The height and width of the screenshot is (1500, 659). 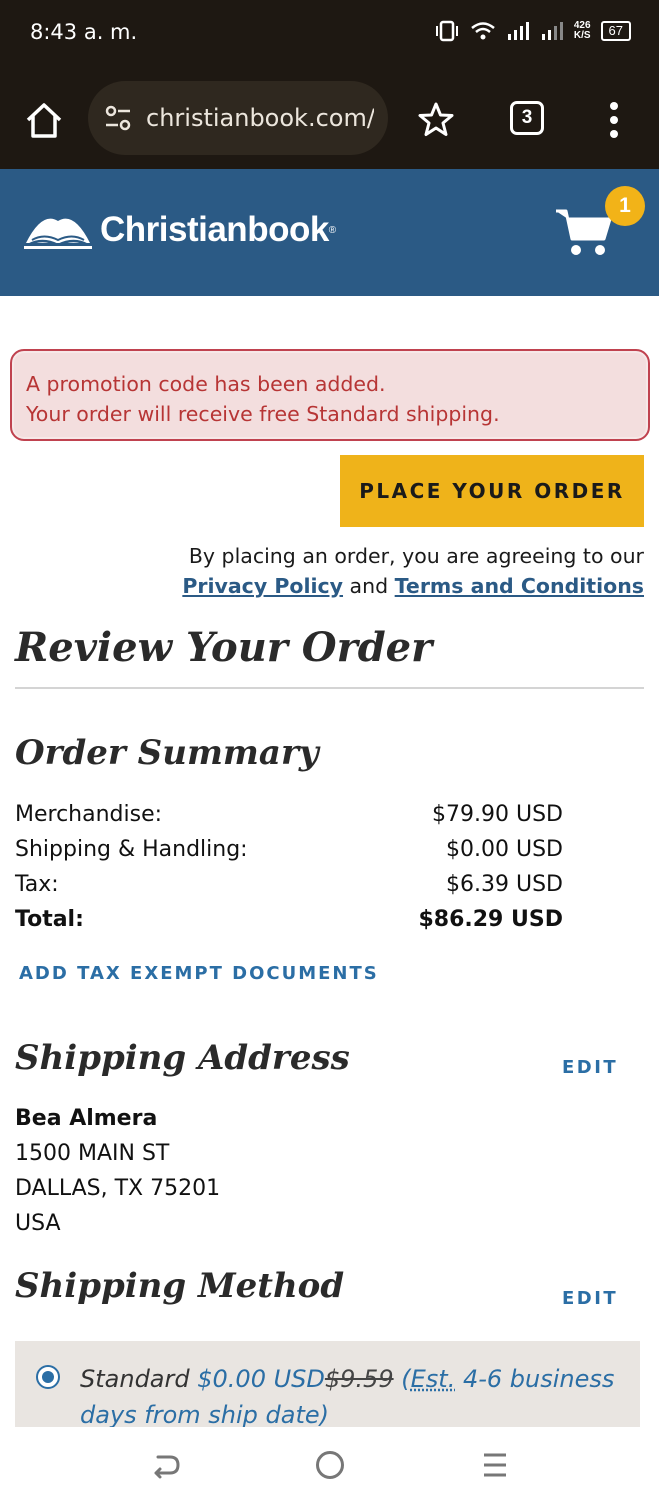 I want to click on shipping-method-radio, so click(x=48, y=1377).